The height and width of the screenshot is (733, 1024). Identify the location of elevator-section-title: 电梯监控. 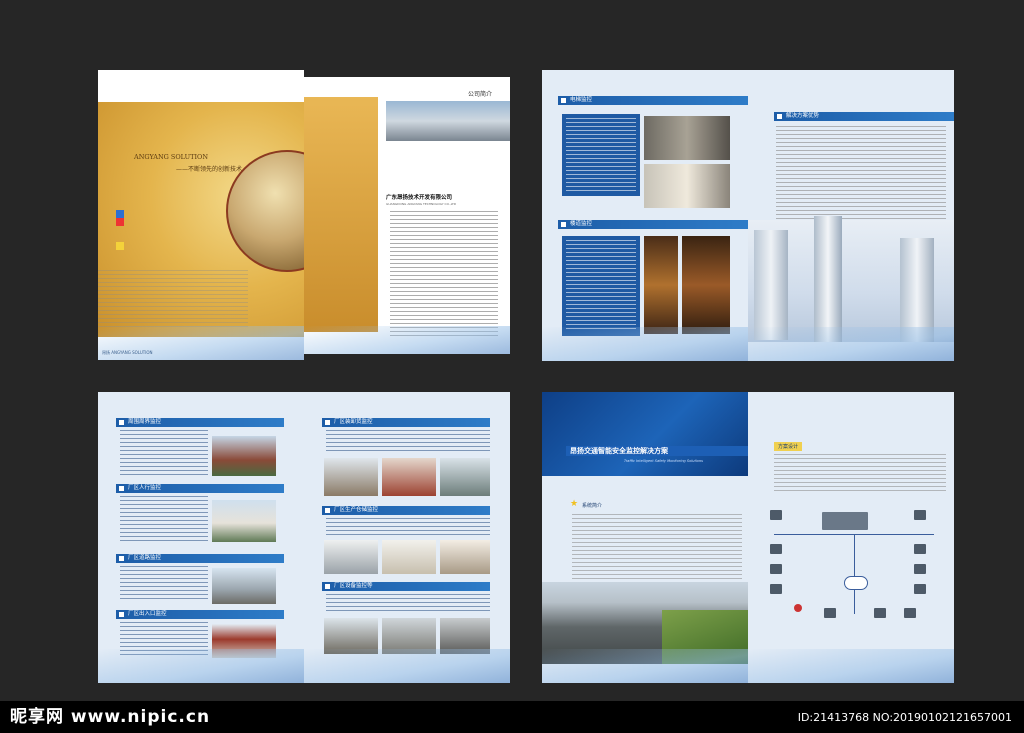
(653, 100).